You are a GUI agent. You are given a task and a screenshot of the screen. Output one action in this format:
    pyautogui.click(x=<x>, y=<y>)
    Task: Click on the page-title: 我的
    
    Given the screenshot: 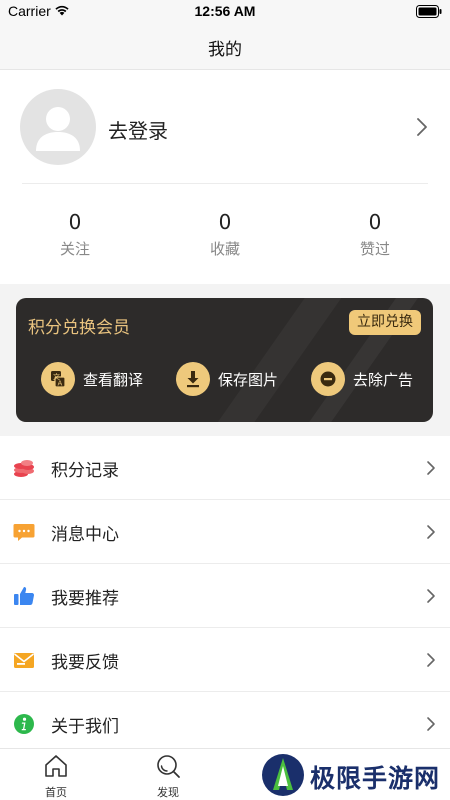 What is the action you would take?
    pyautogui.click(x=225, y=50)
    